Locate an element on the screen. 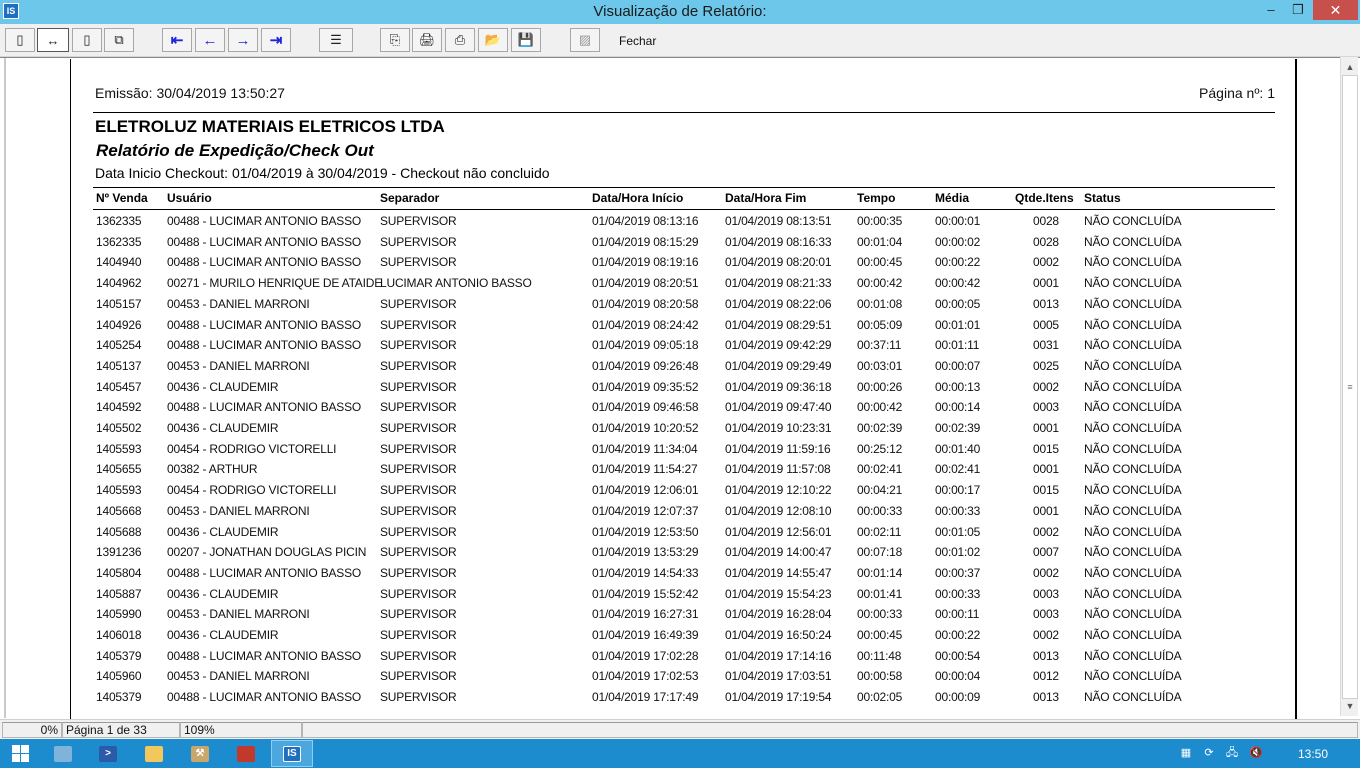 The image size is (1360, 768). taskbar-app-launcher is located at coordinates (246, 753).